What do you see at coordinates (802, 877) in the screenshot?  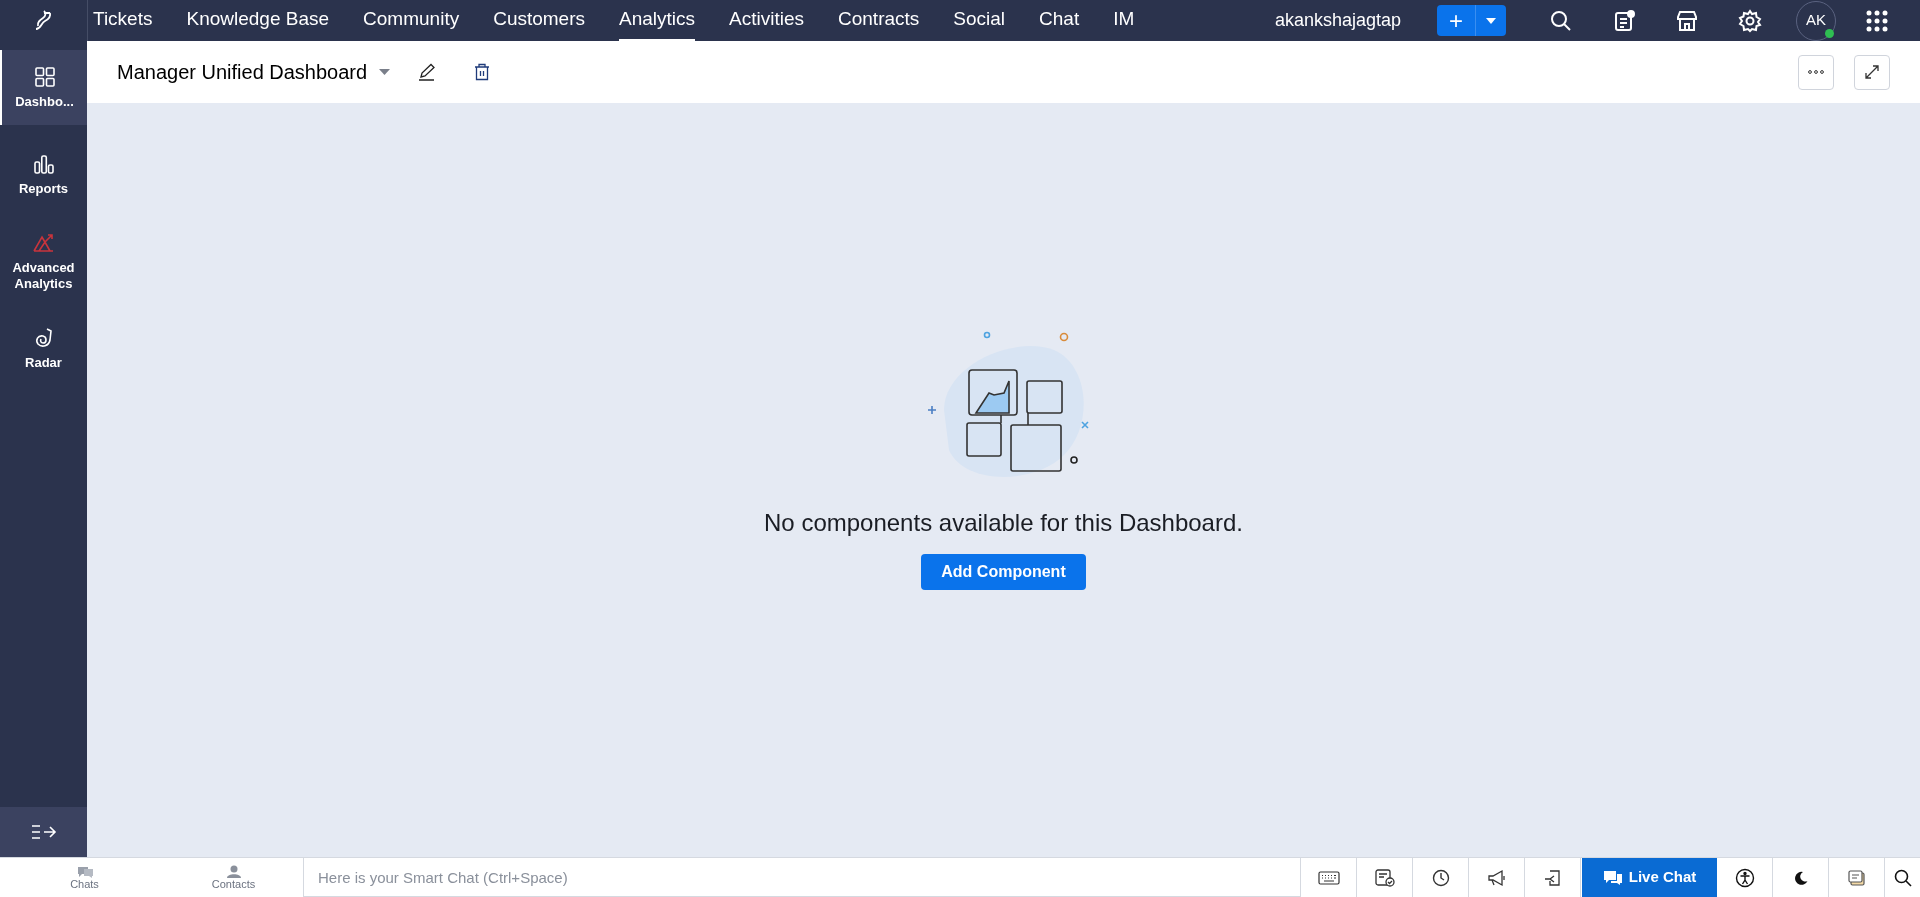 I see `smart-chat-input: Here is your Smart Chat (Ctrl+Space)` at bounding box center [802, 877].